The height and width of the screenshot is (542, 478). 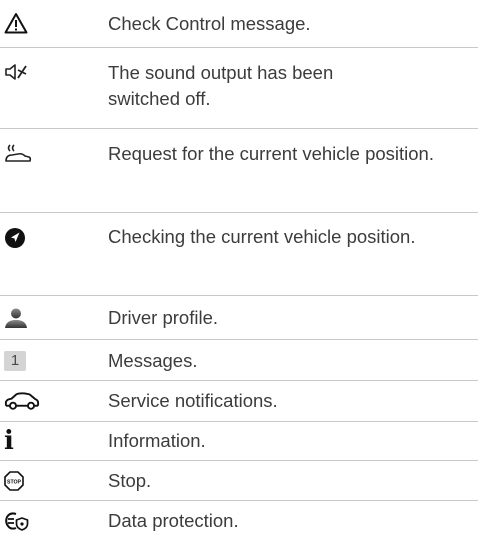 What do you see at coordinates (22, 154) in the screenshot?
I see `vehicle-position-request-icon` at bounding box center [22, 154].